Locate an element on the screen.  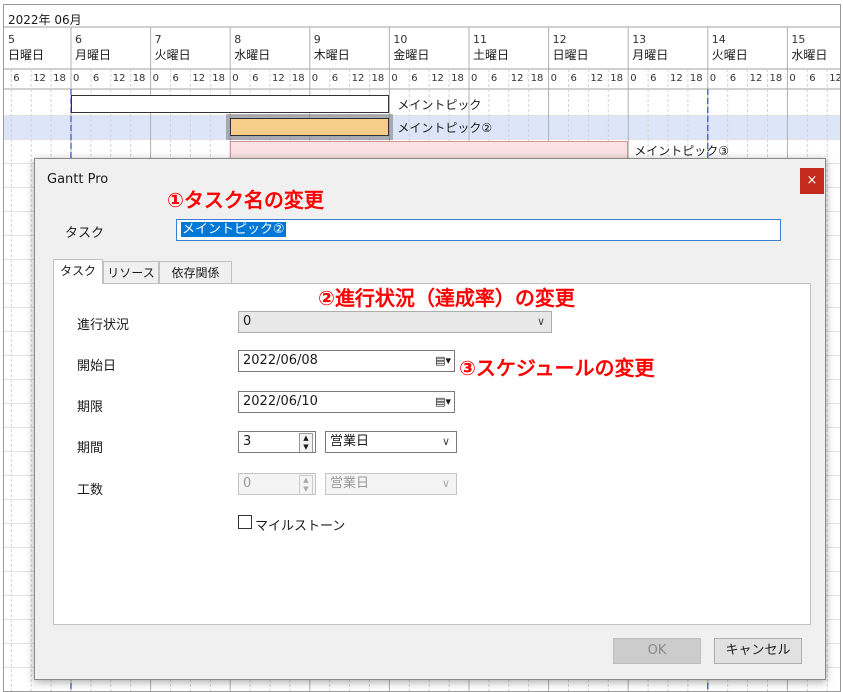
milestone-checkbox is located at coordinates (245, 522).